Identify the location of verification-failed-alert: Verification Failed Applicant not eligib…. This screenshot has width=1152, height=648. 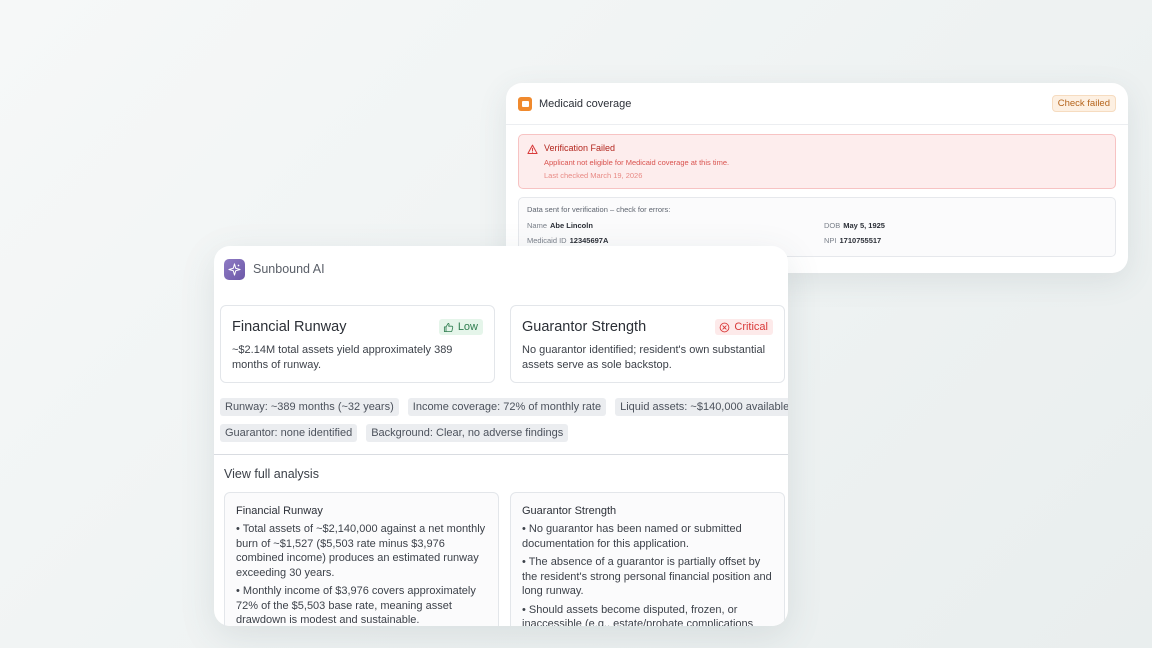
(817, 161).